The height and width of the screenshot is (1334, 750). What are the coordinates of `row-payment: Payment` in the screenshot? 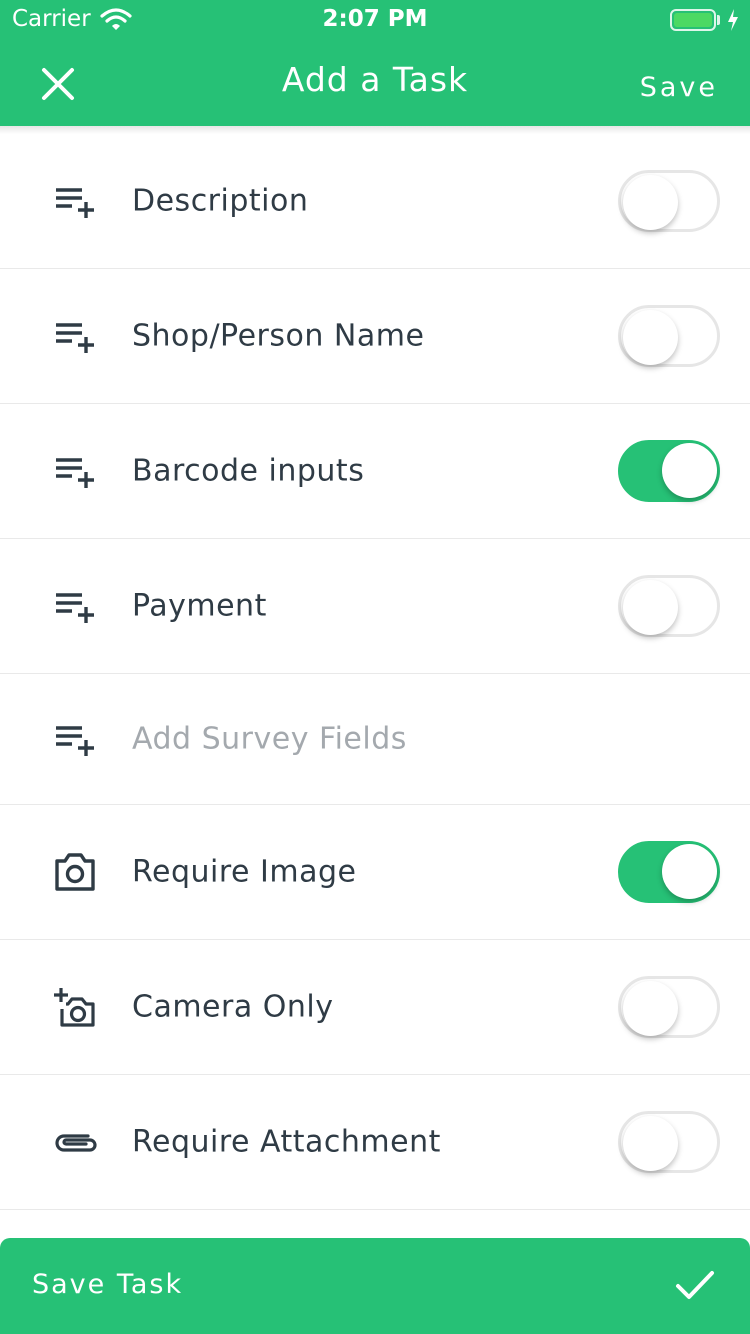 It's located at (375, 606).